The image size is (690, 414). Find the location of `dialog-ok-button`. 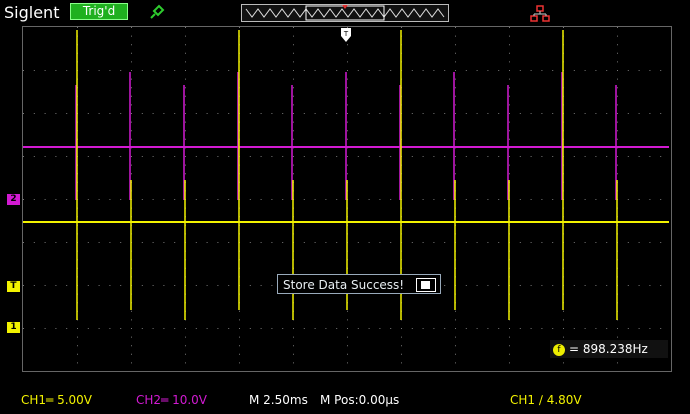

dialog-ok-button is located at coordinates (426, 285).